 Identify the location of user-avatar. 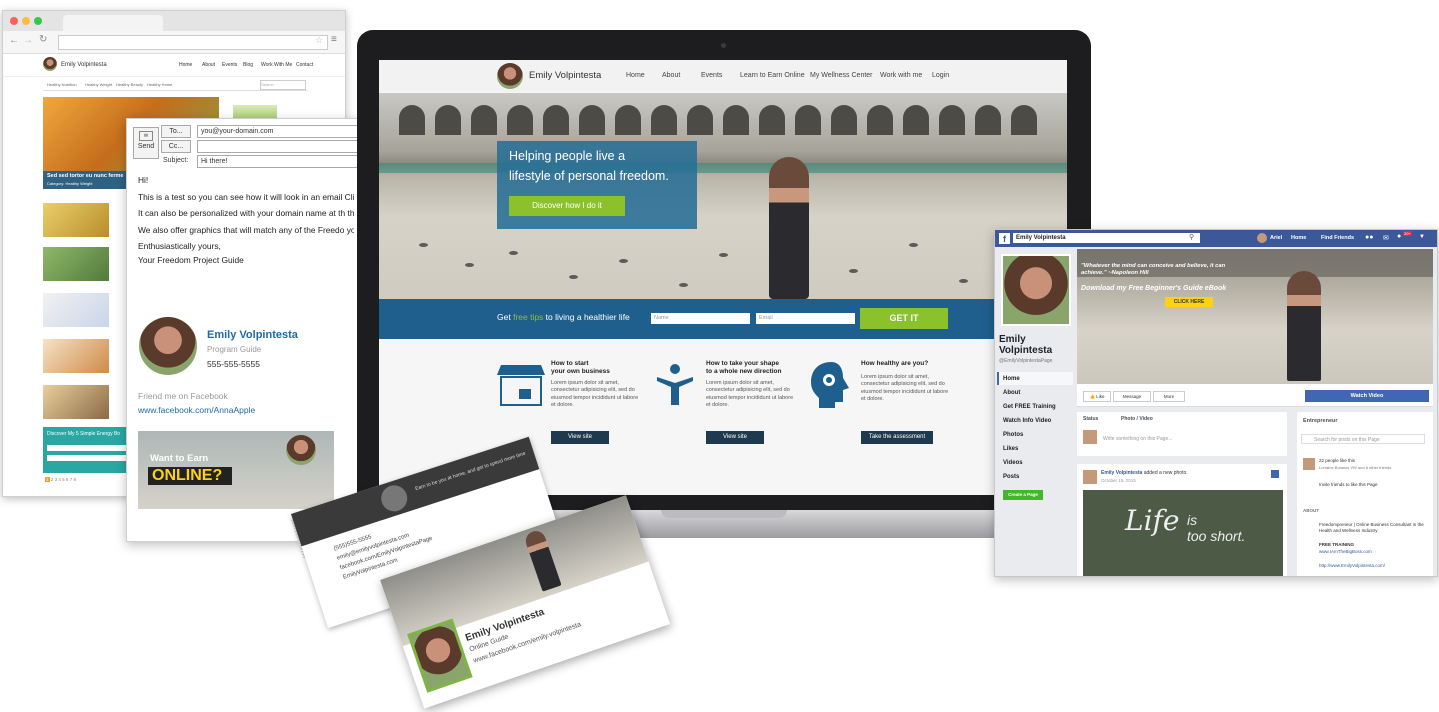
(1262, 238).